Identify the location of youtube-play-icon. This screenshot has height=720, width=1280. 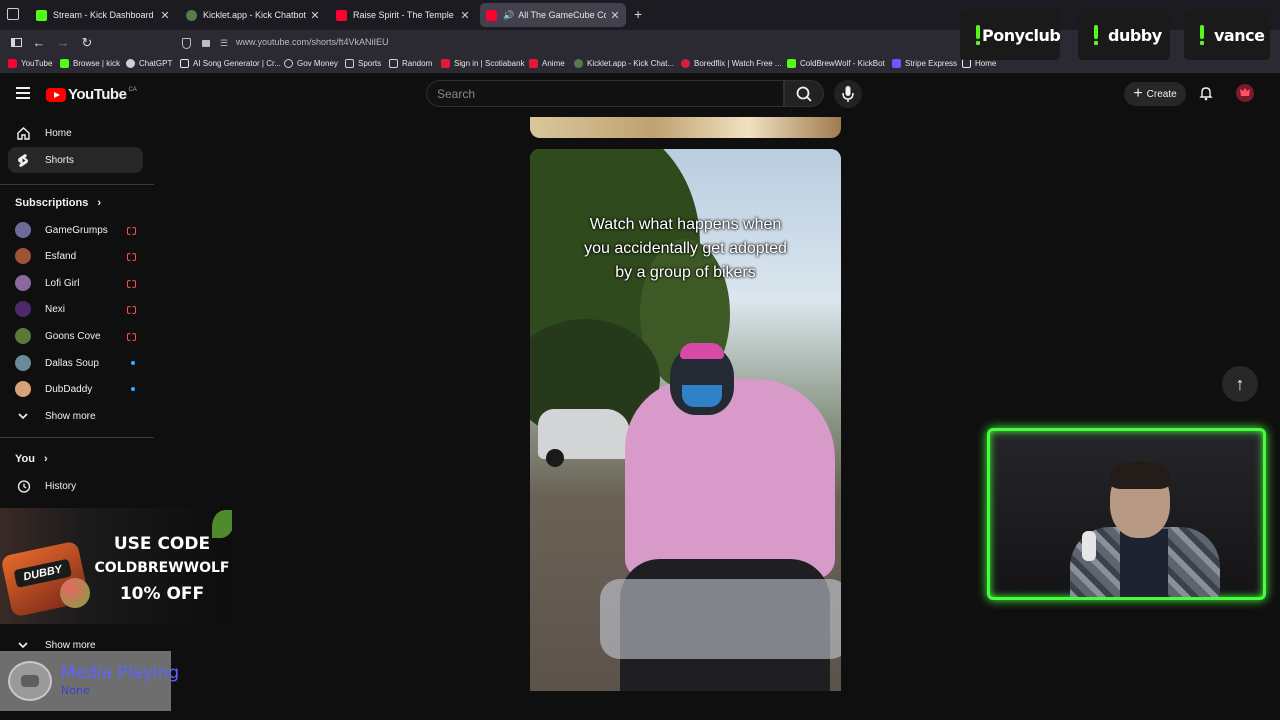
(56, 94).